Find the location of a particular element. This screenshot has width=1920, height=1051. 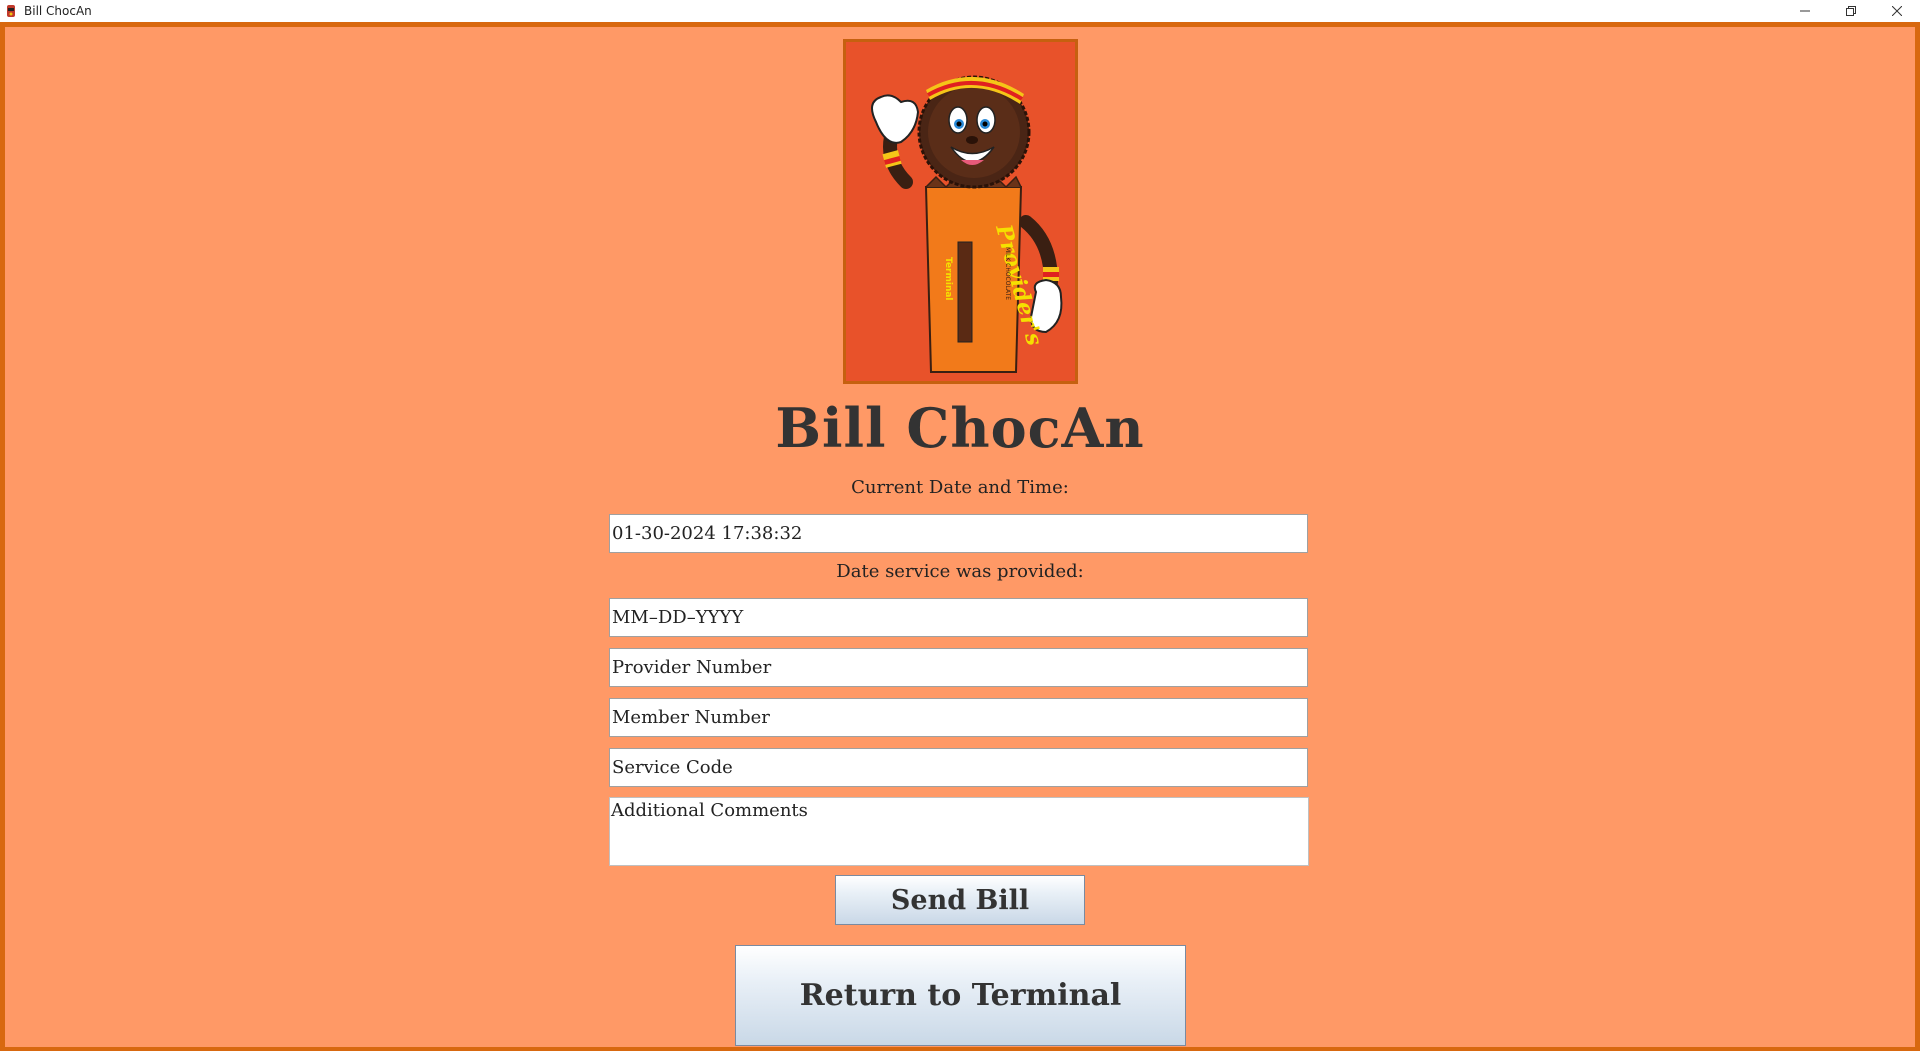

wrapper-subtext: Terminal is located at coordinates (948, 279).